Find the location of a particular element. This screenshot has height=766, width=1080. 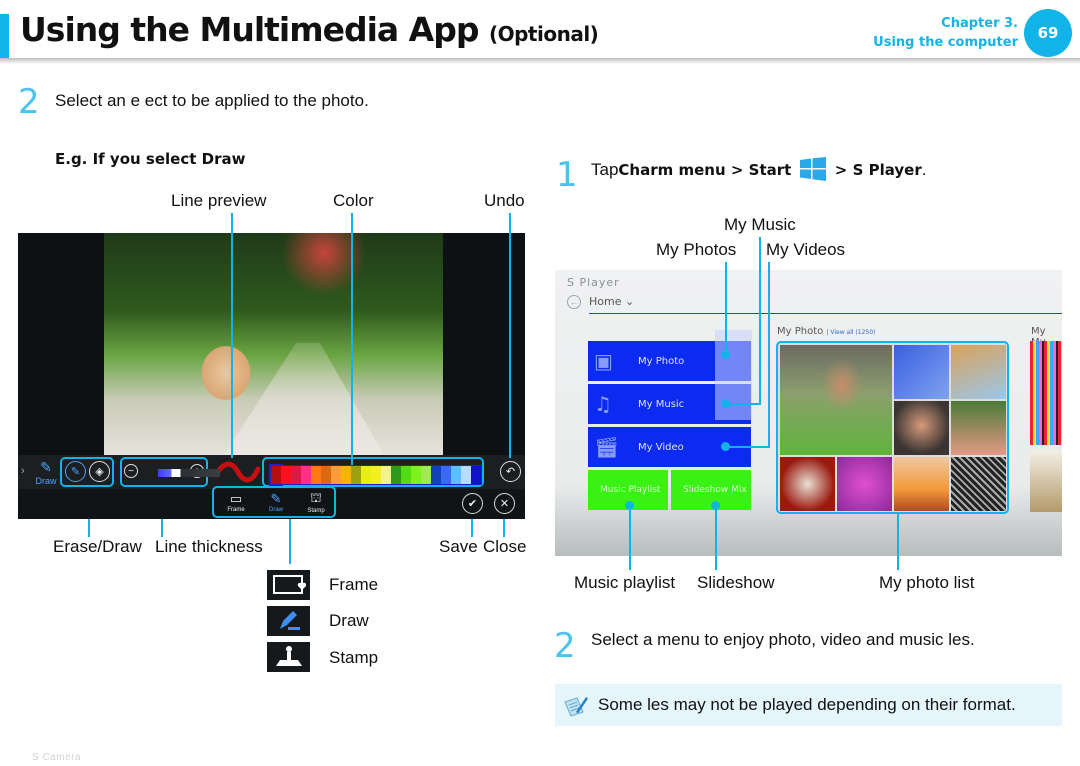

draw-icon is located at coordinates (289, 620).